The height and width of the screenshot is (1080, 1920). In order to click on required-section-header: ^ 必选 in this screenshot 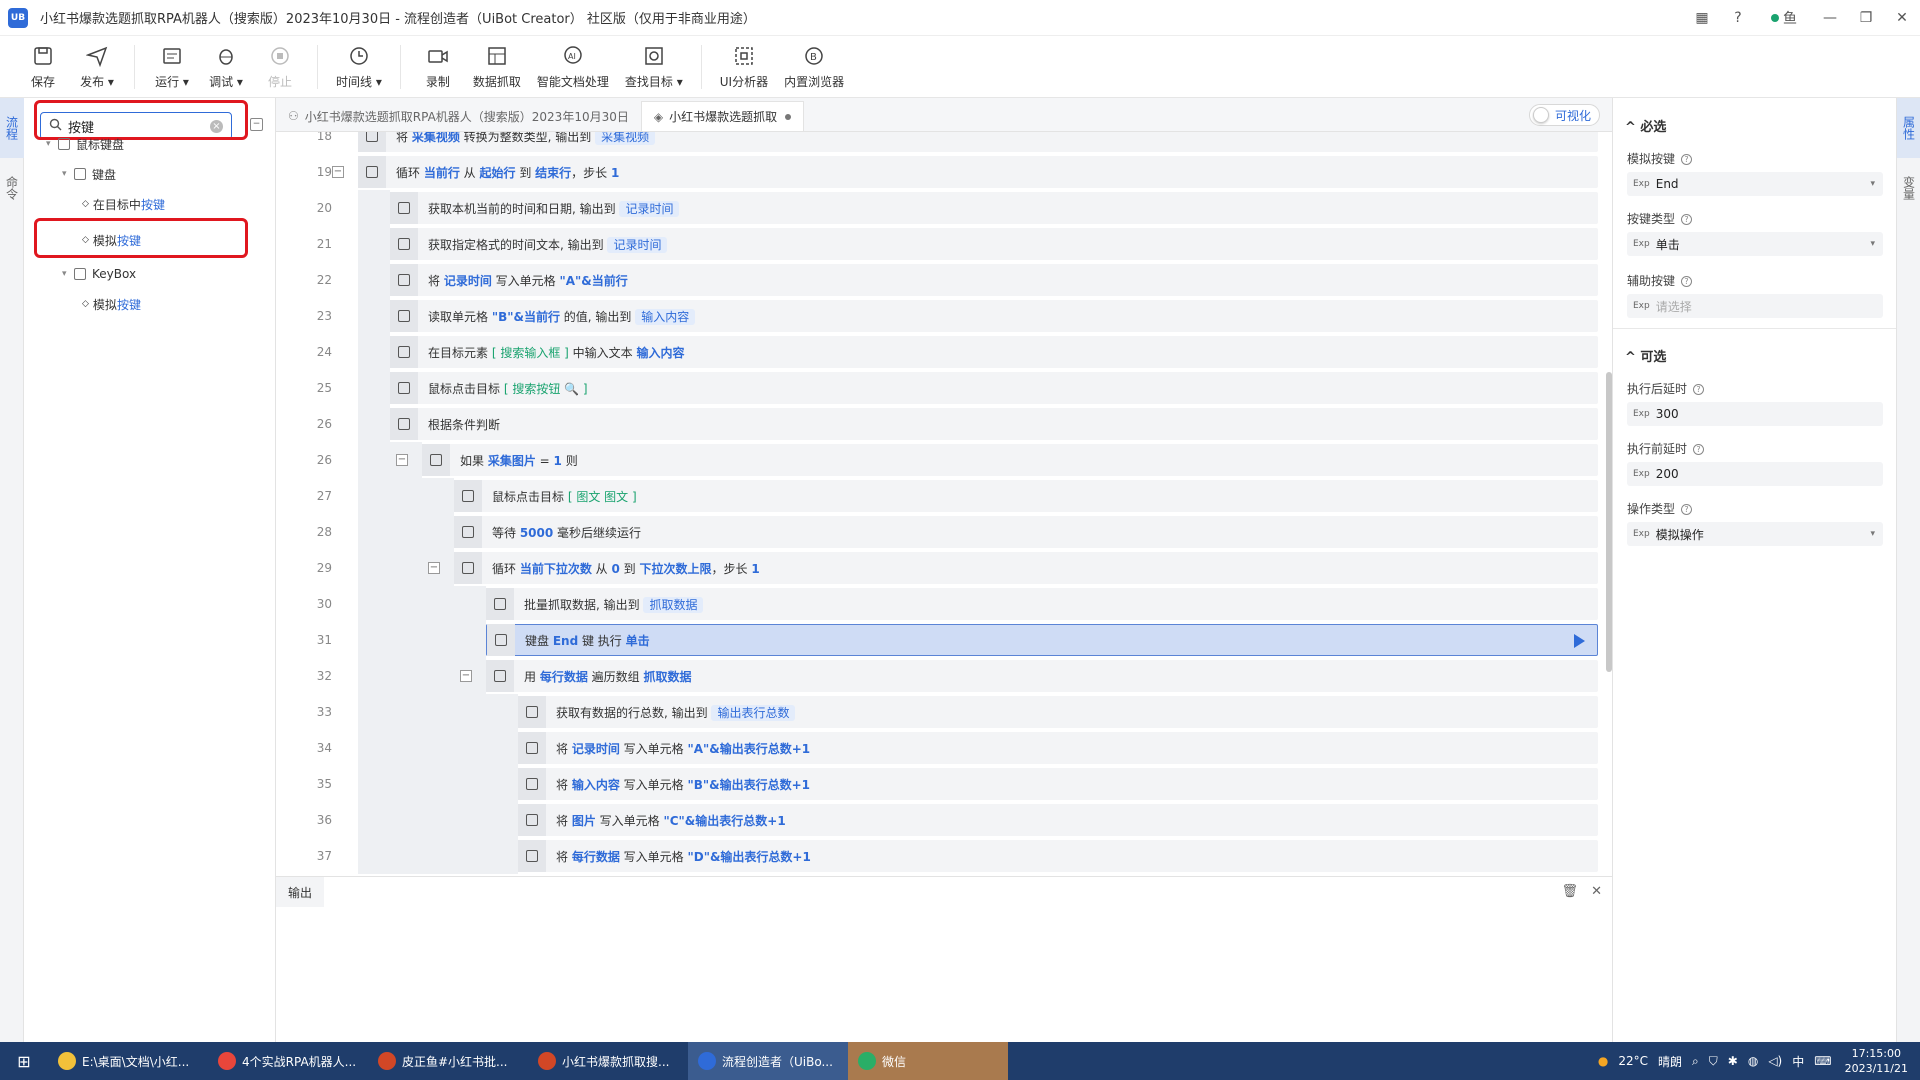, I will do `click(1645, 125)`.